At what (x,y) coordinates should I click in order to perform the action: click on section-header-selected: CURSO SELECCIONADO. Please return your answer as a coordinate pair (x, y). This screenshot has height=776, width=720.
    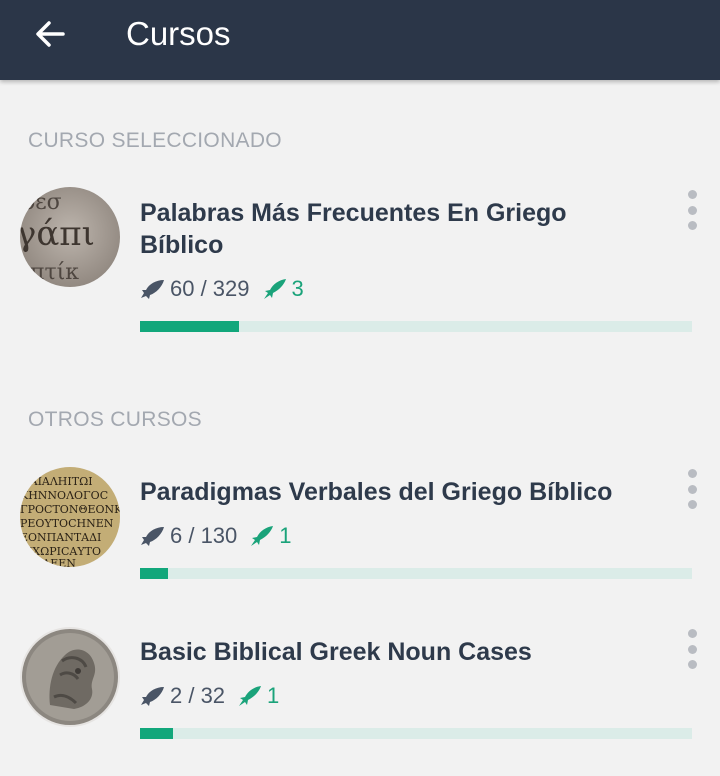
    Looking at the image, I should click on (155, 140).